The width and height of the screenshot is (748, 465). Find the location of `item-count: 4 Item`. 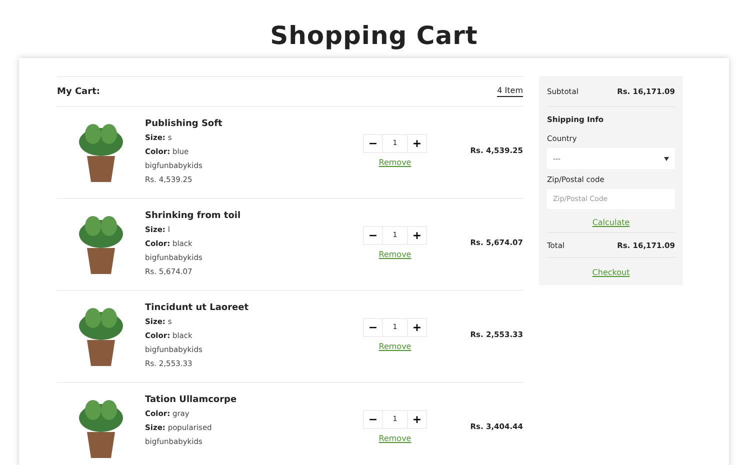

item-count: 4 Item is located at coordinates (510, 91).